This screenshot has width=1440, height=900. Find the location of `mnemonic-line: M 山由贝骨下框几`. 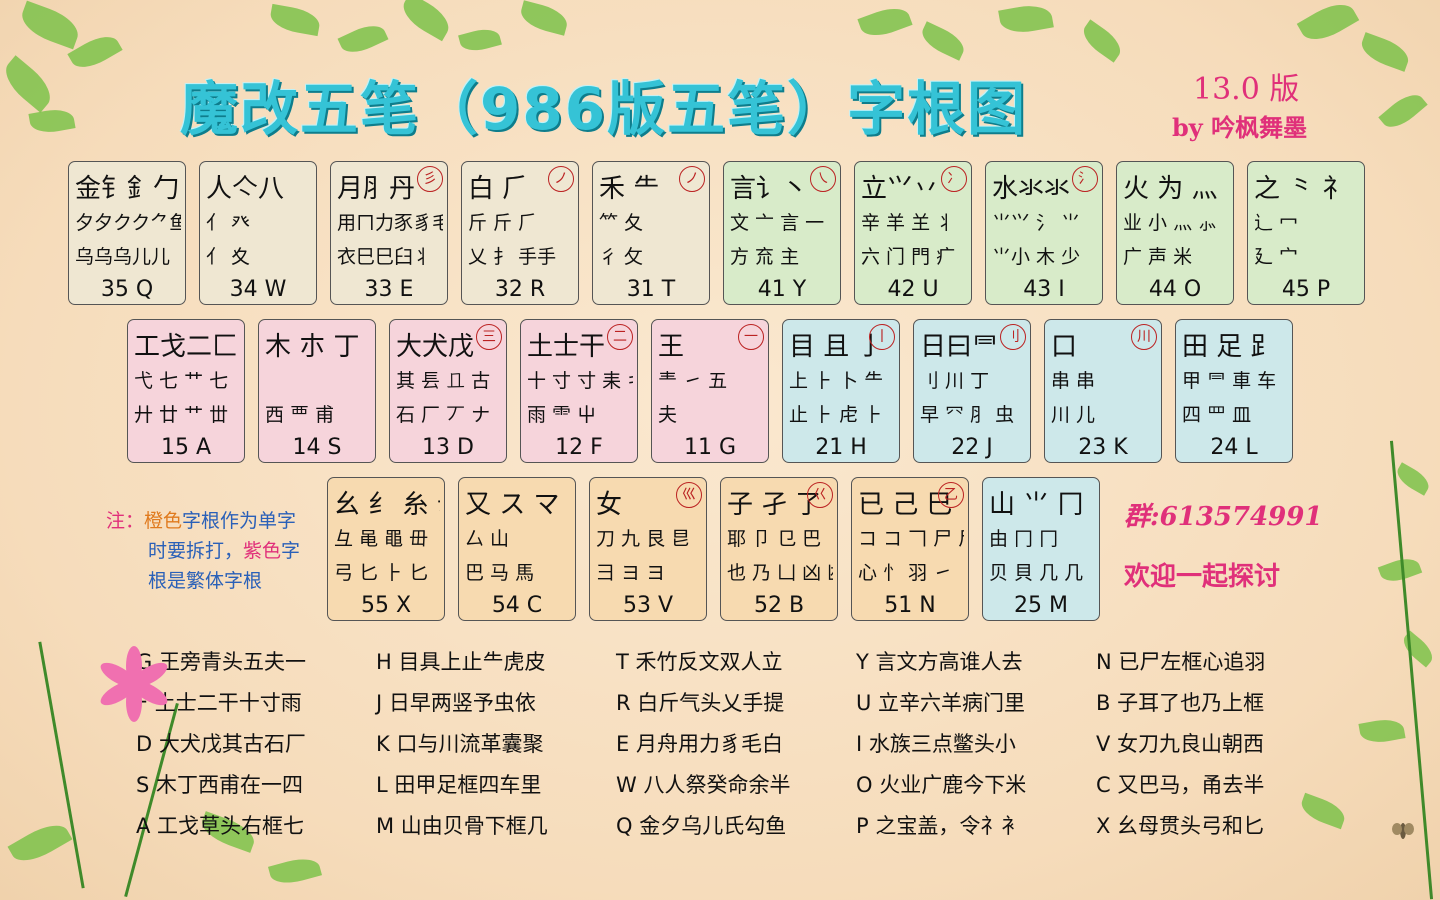

mnemonic-line: M 山由贝骨下框几 is located at coordinates (462, 826).